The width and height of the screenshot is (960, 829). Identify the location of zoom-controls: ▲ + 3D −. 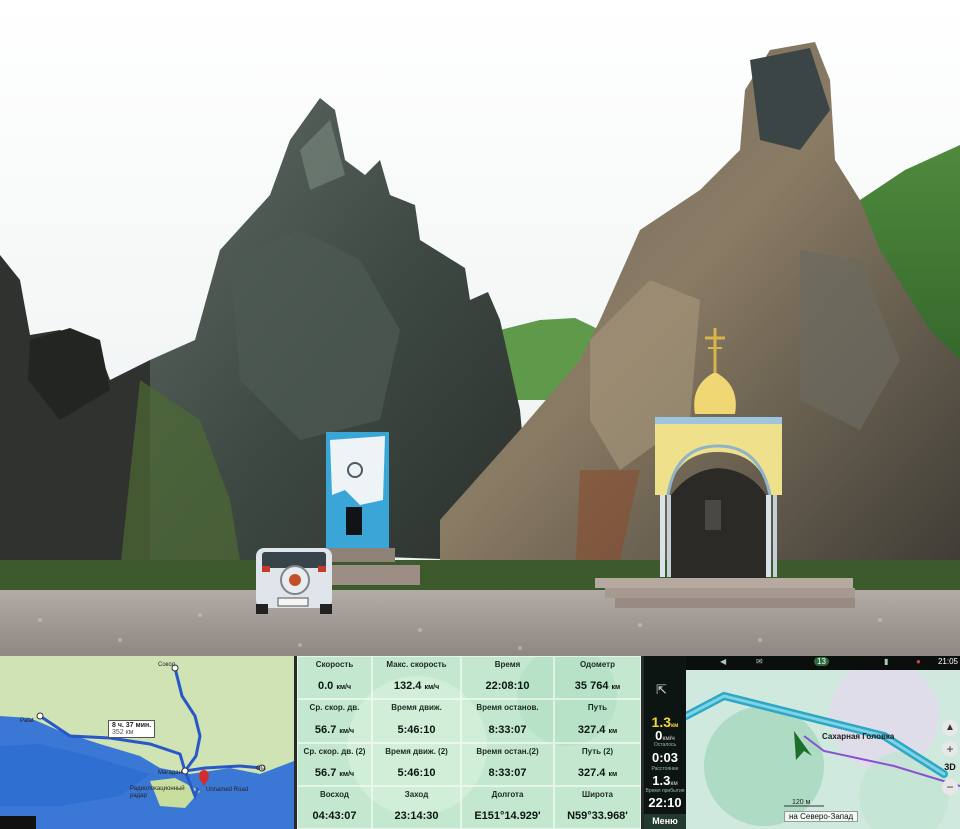
(950, 757).